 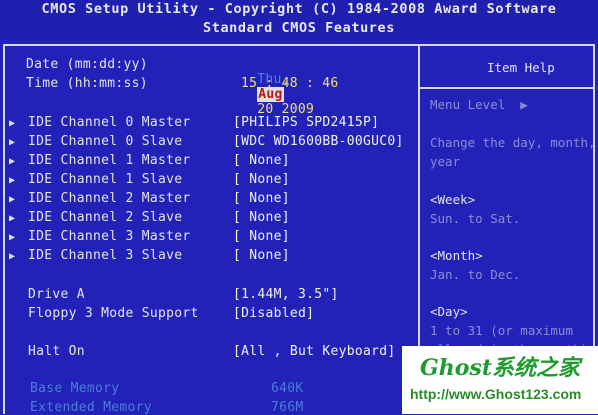 What do you see at coordinates (261, 160) in the screenshot?
I see `ide-1-master-value: [ None]` at bounding box center [261, 160].